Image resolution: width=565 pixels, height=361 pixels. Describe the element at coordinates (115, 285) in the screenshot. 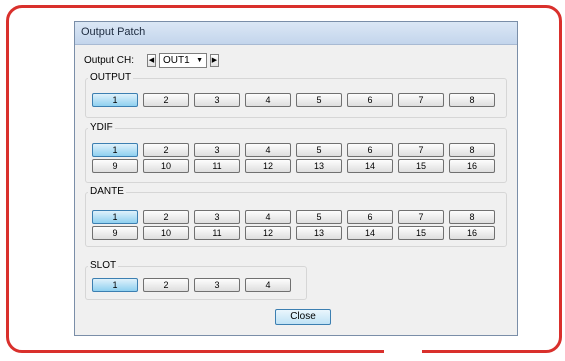

I see `slot-button-1: 1` at that location.